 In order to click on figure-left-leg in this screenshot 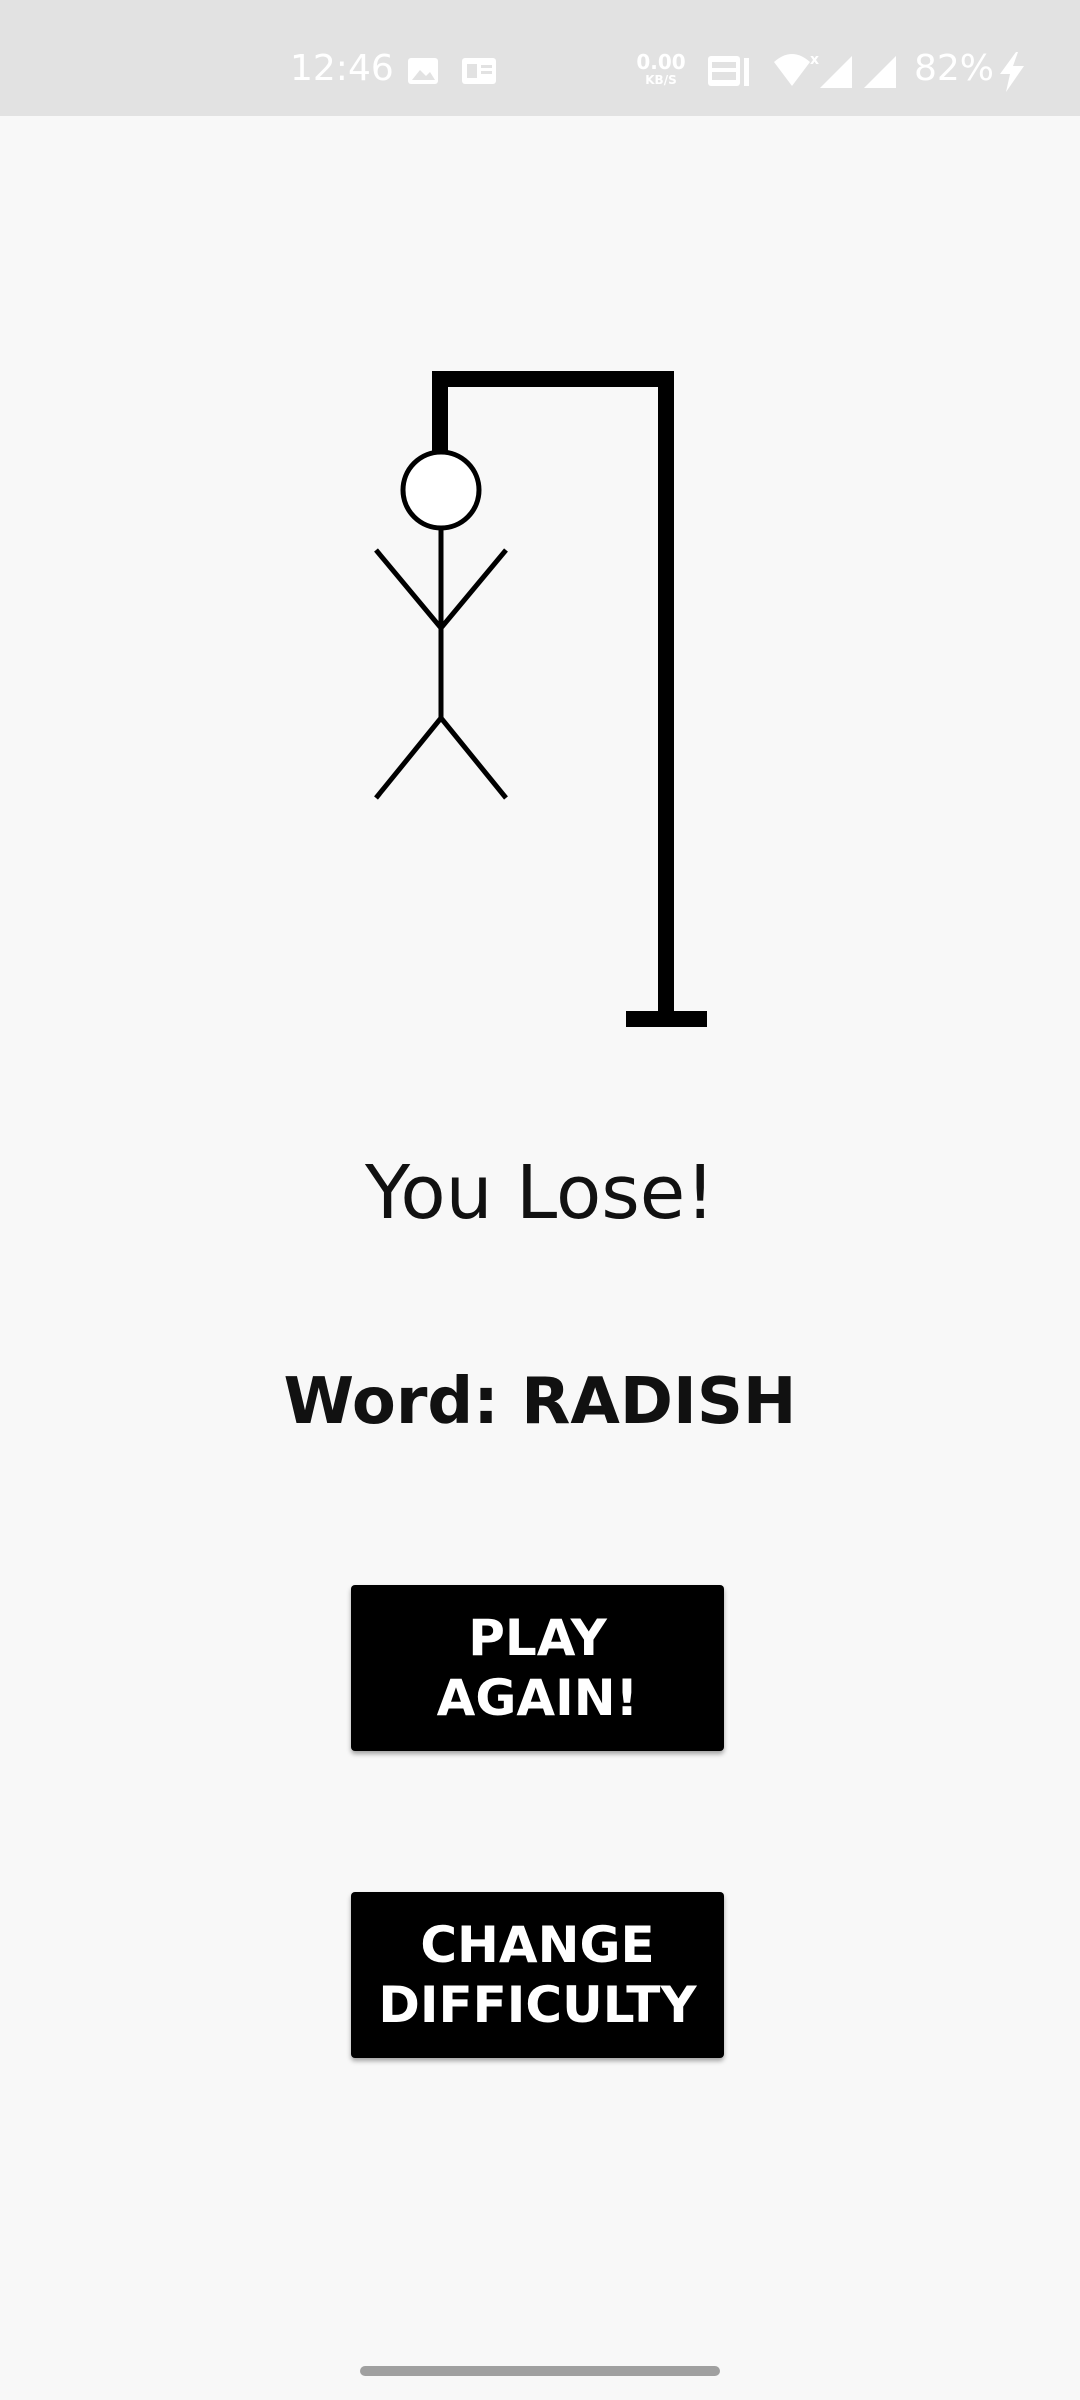, I will do `click(408, 758)`.